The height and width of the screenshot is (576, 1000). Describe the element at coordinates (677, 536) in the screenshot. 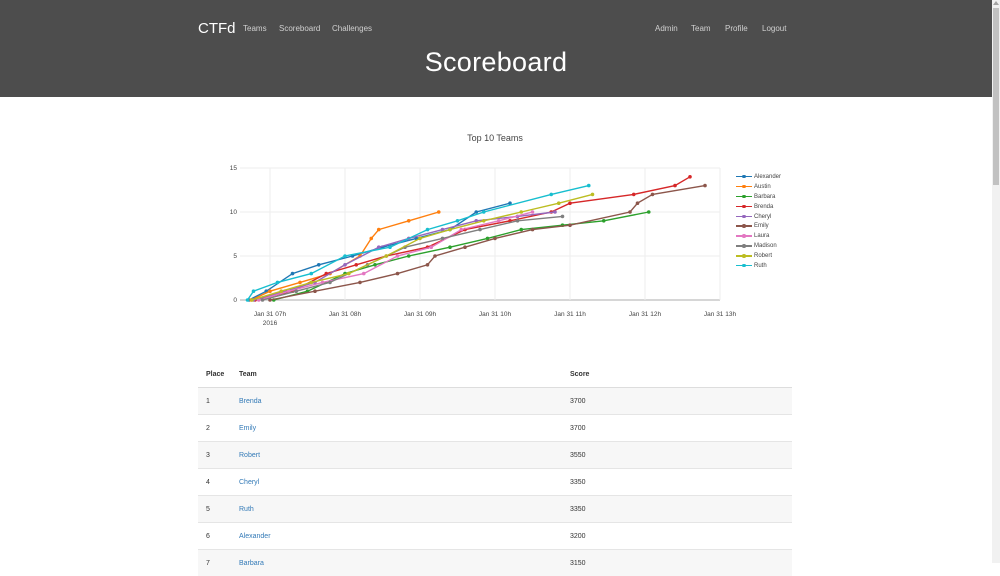

I see `score-cell: 3200` at that location.